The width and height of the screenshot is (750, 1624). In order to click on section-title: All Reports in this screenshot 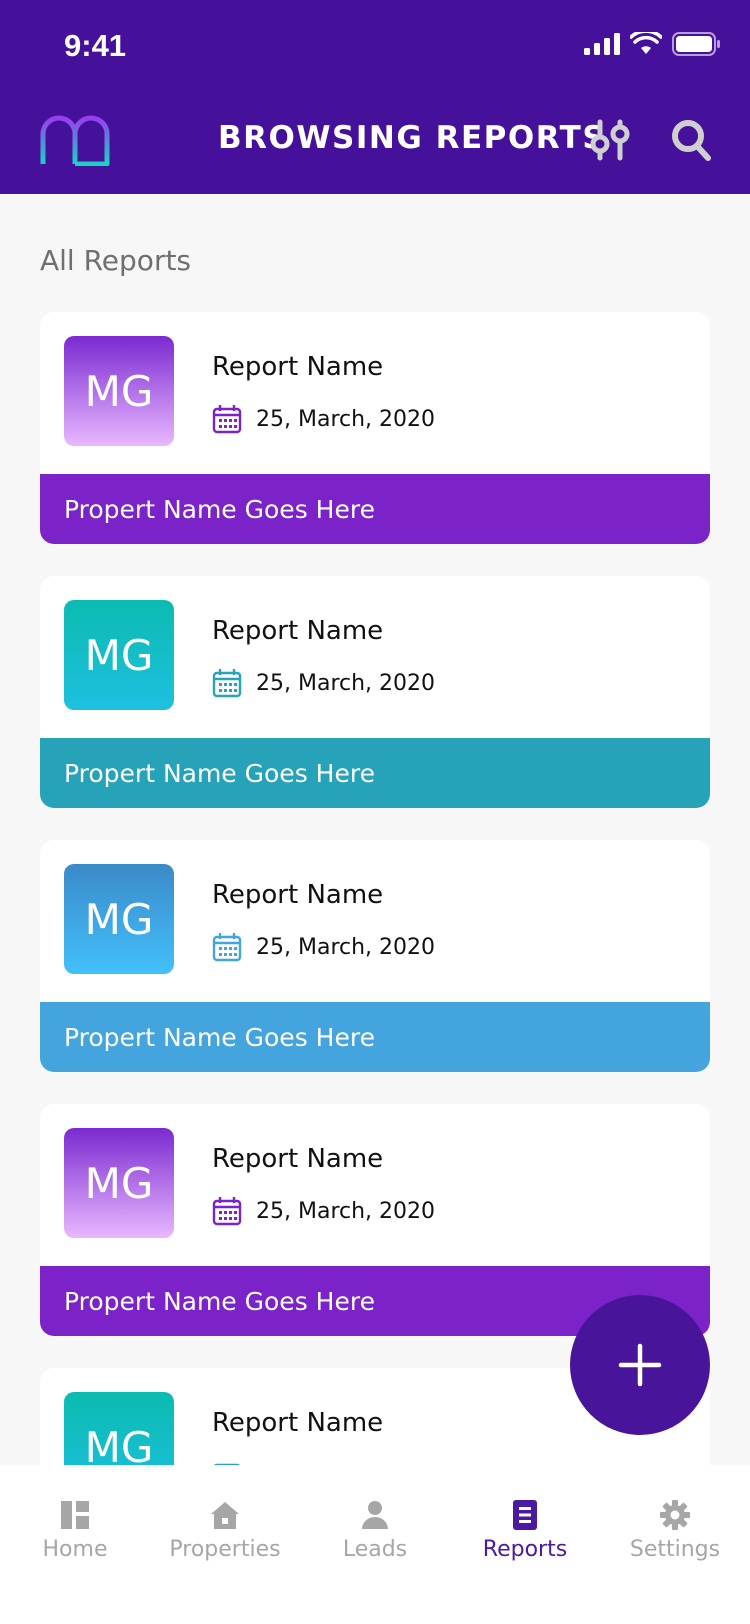, I will do `click(116, 260)`.